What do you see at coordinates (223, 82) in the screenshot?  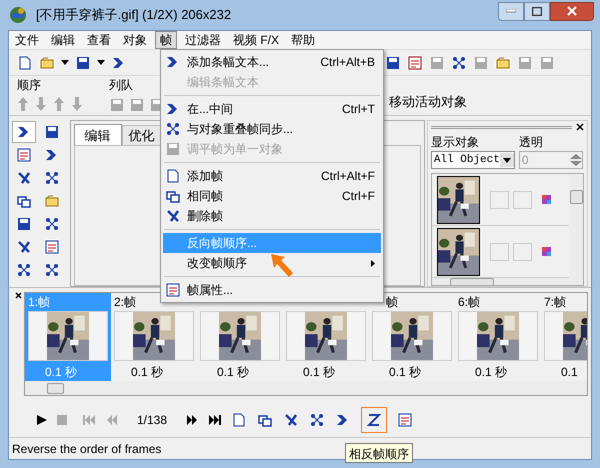 I see `menu-item: 编辑条幅文本` at bounding box center [223, 82].